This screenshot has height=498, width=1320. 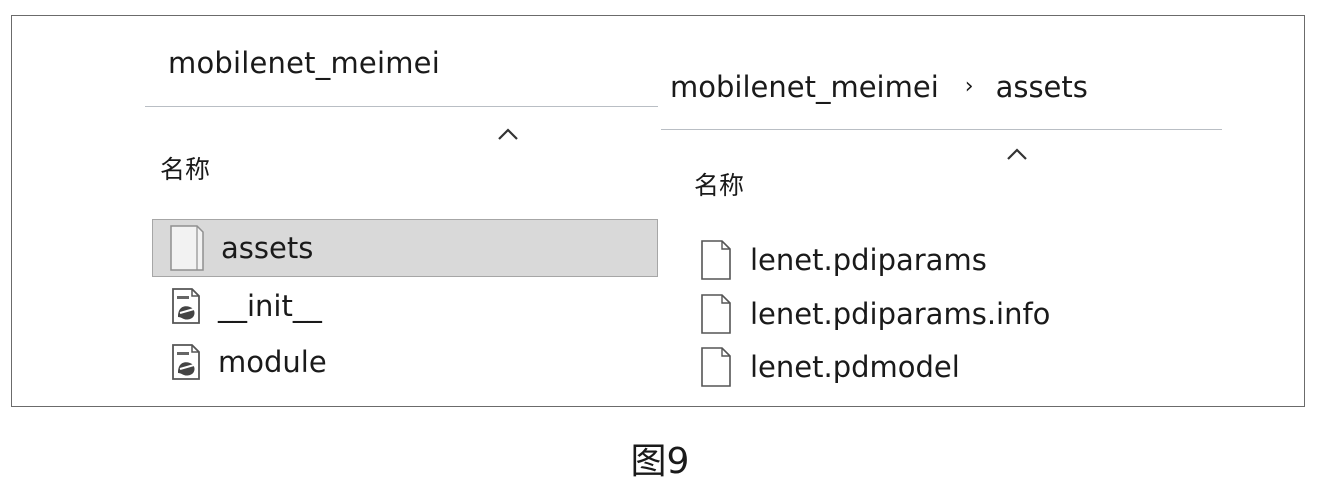 I want to click on right-pane-divider, so click(x=941, y=129).